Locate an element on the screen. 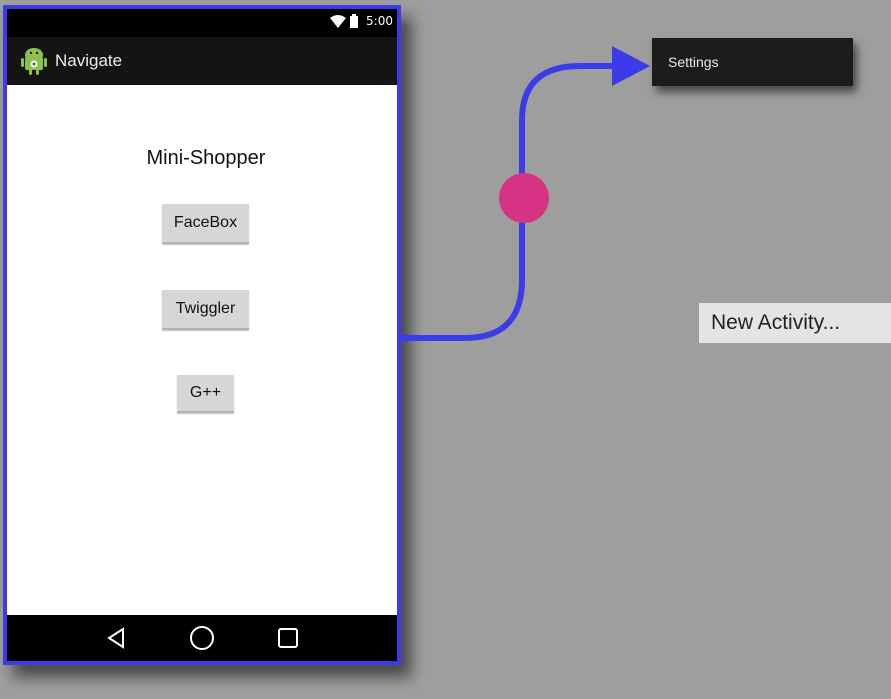  connector-arrowhead is located at coordinates (631, 66).